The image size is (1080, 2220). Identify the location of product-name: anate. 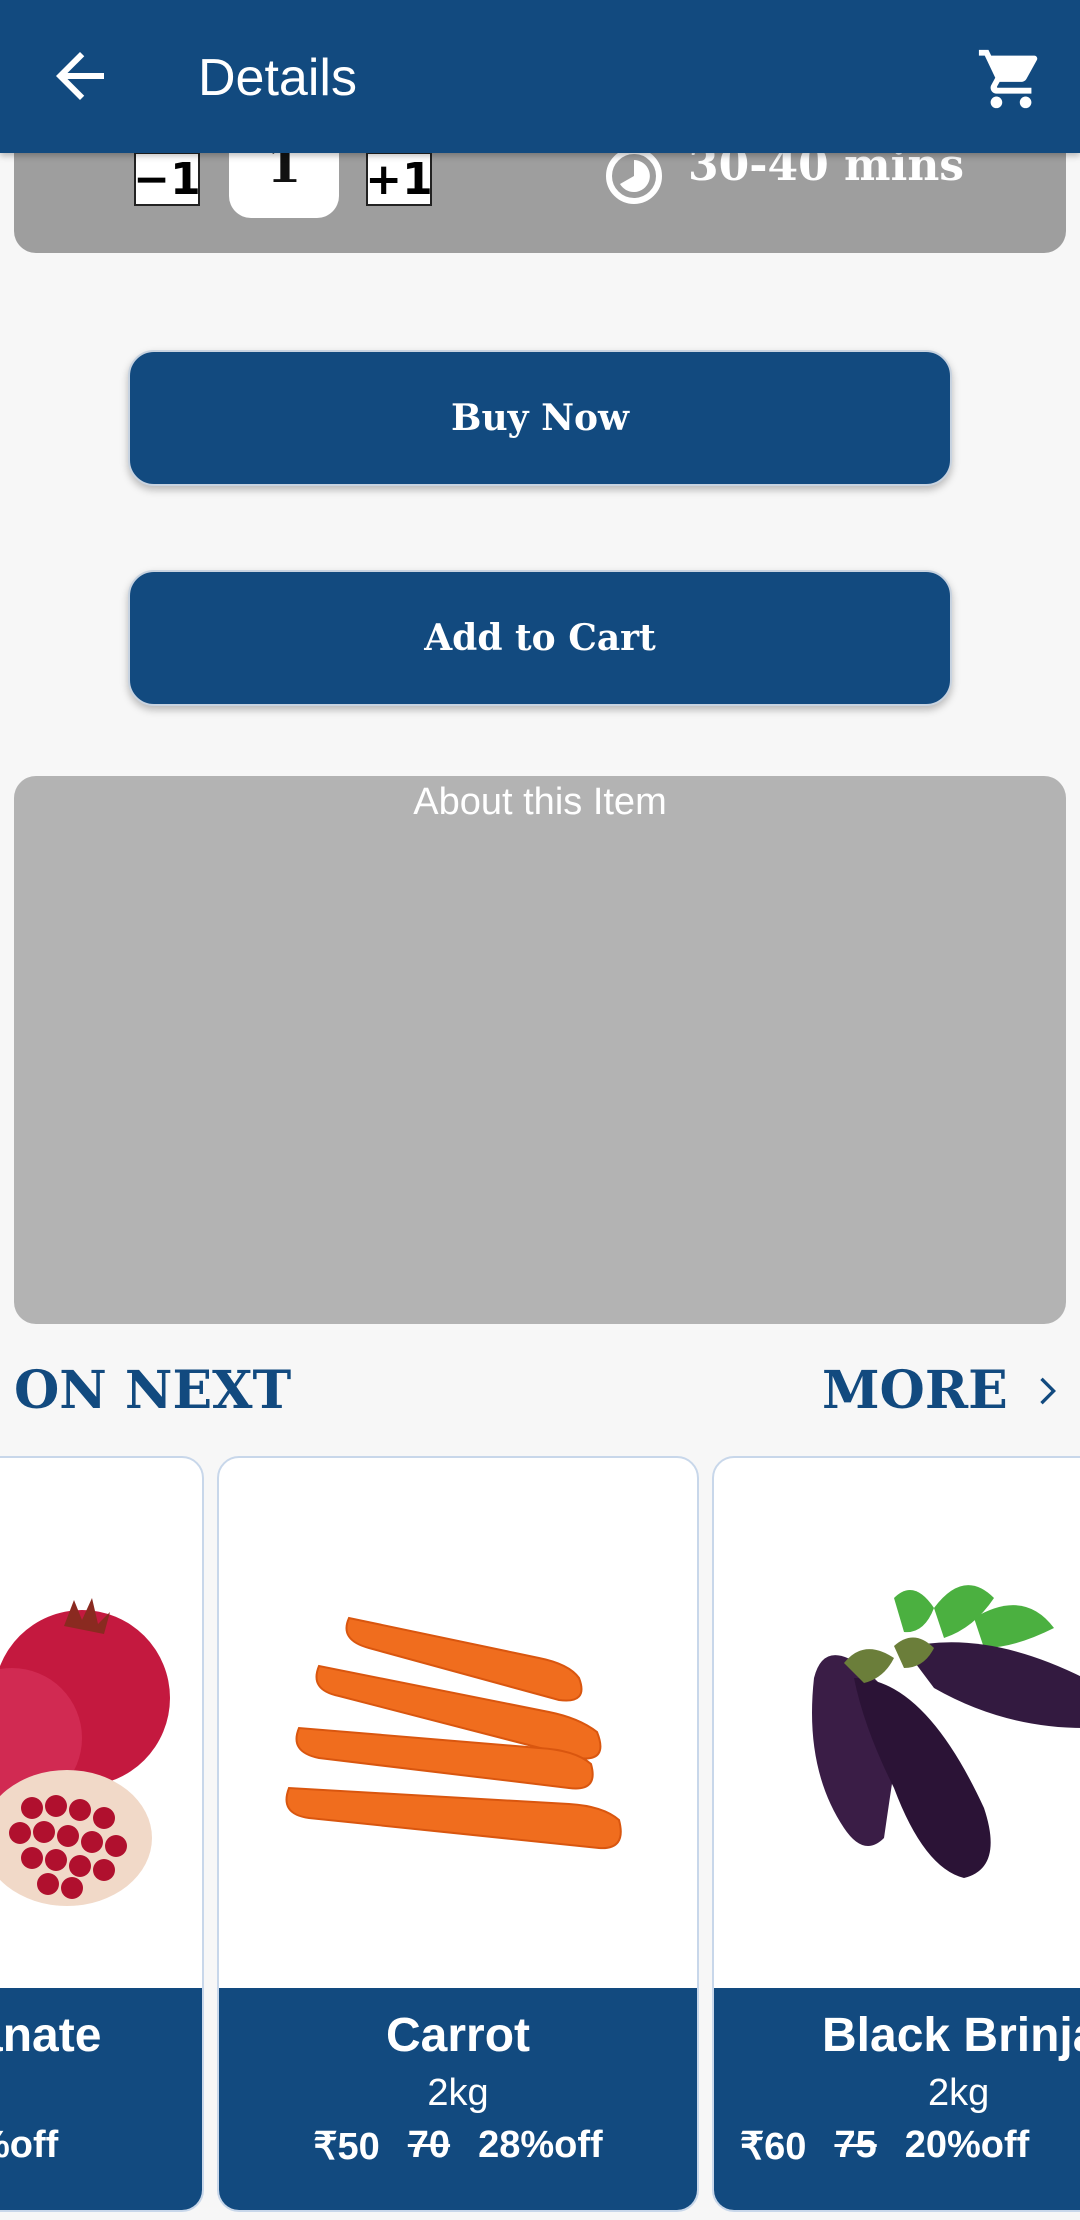
(51, 2035).